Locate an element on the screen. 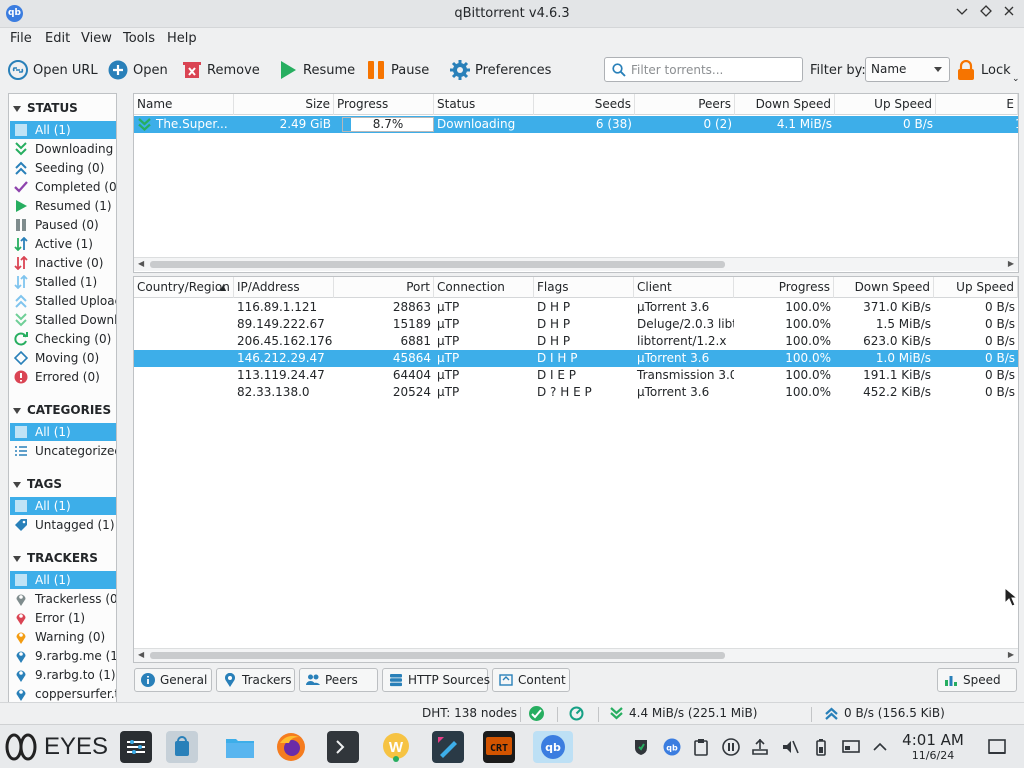  column-header: Name is located at coordinates (184, 104).